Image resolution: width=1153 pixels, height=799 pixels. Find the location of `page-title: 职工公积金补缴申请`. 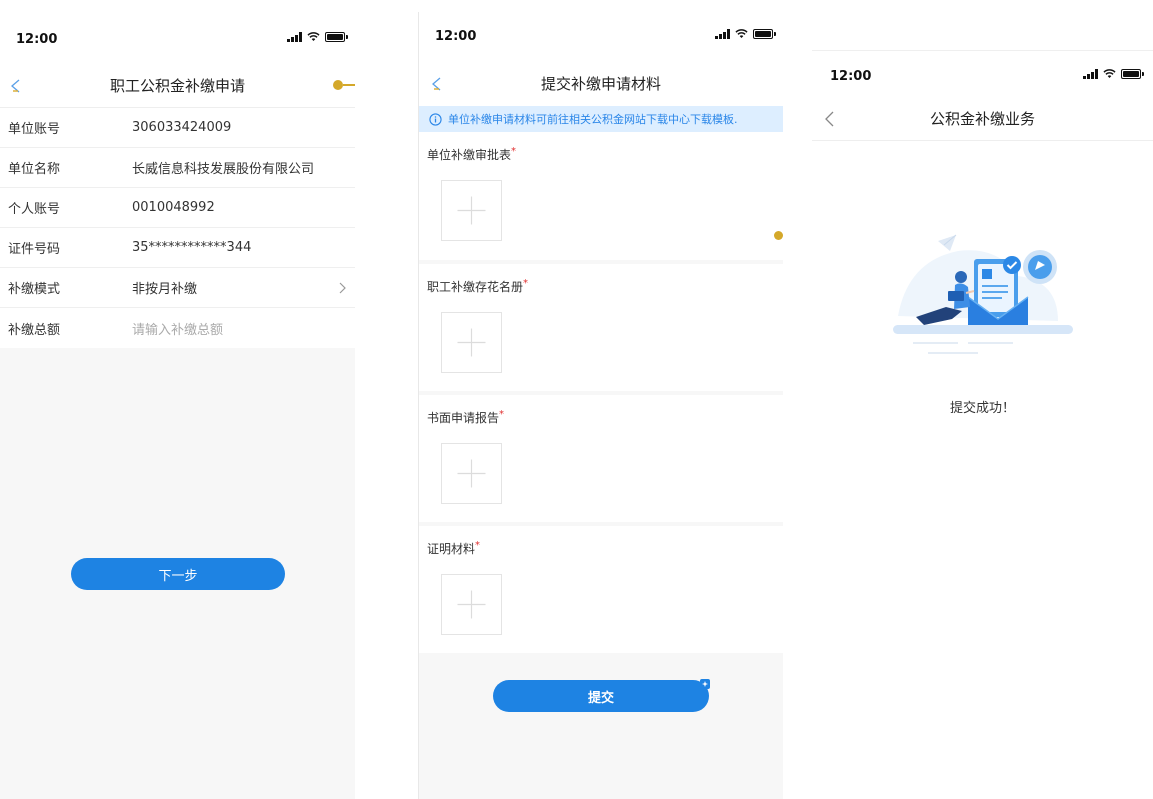

page-title: 职工公积金补缴申请 is located at coordinates (177, 86).